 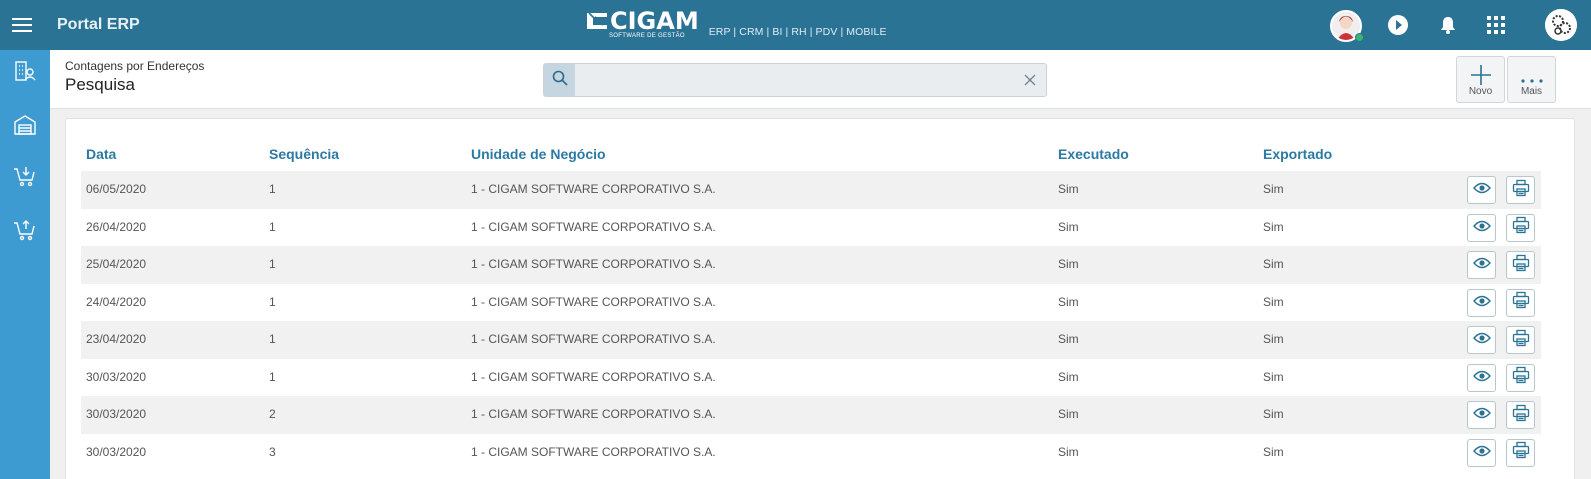 I want to click on search-icon, so click(x=560, y=80).